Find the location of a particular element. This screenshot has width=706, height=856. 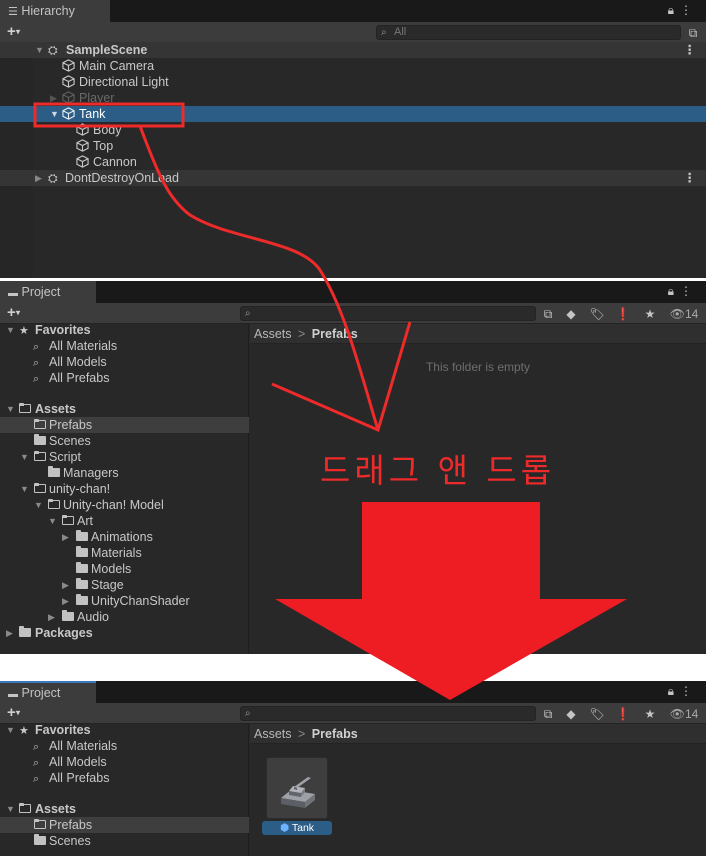

tank-highlight-box is located at coordinates (109, 115).